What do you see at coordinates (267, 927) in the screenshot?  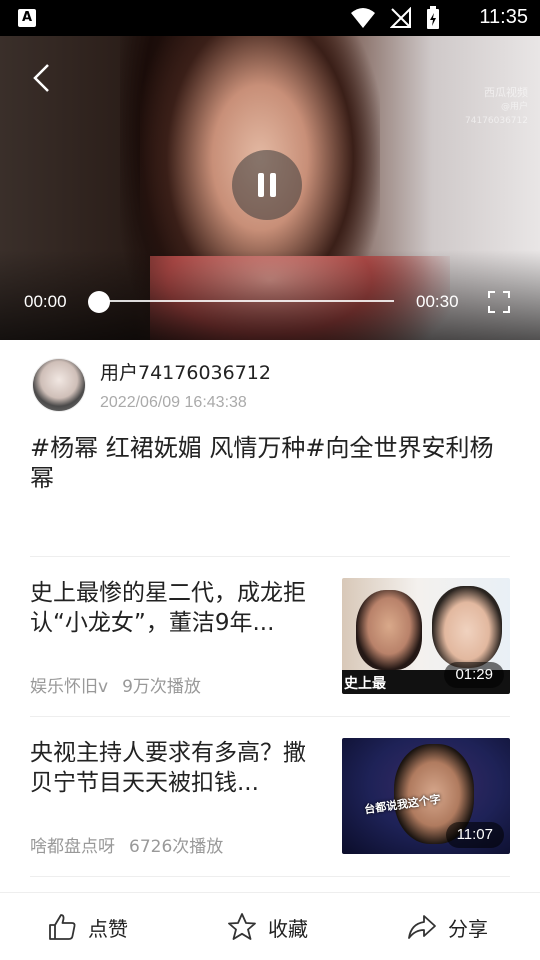 I see `favorite-button: 收藏` at bounding box center [267, 927].